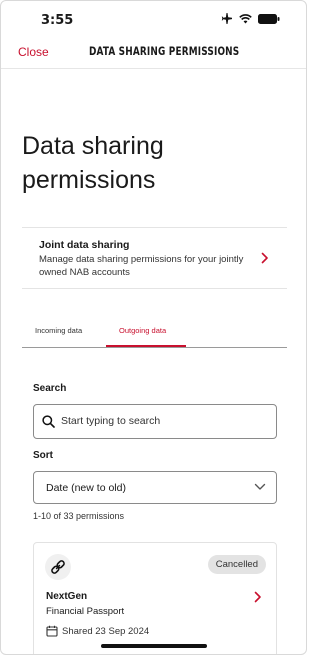 This screenshot has width=320, height=655. What do you see at coordinates (84, 245) in the screenshot?
I see `joint-title: Joint data sharing` at bounding box center [84, 245].